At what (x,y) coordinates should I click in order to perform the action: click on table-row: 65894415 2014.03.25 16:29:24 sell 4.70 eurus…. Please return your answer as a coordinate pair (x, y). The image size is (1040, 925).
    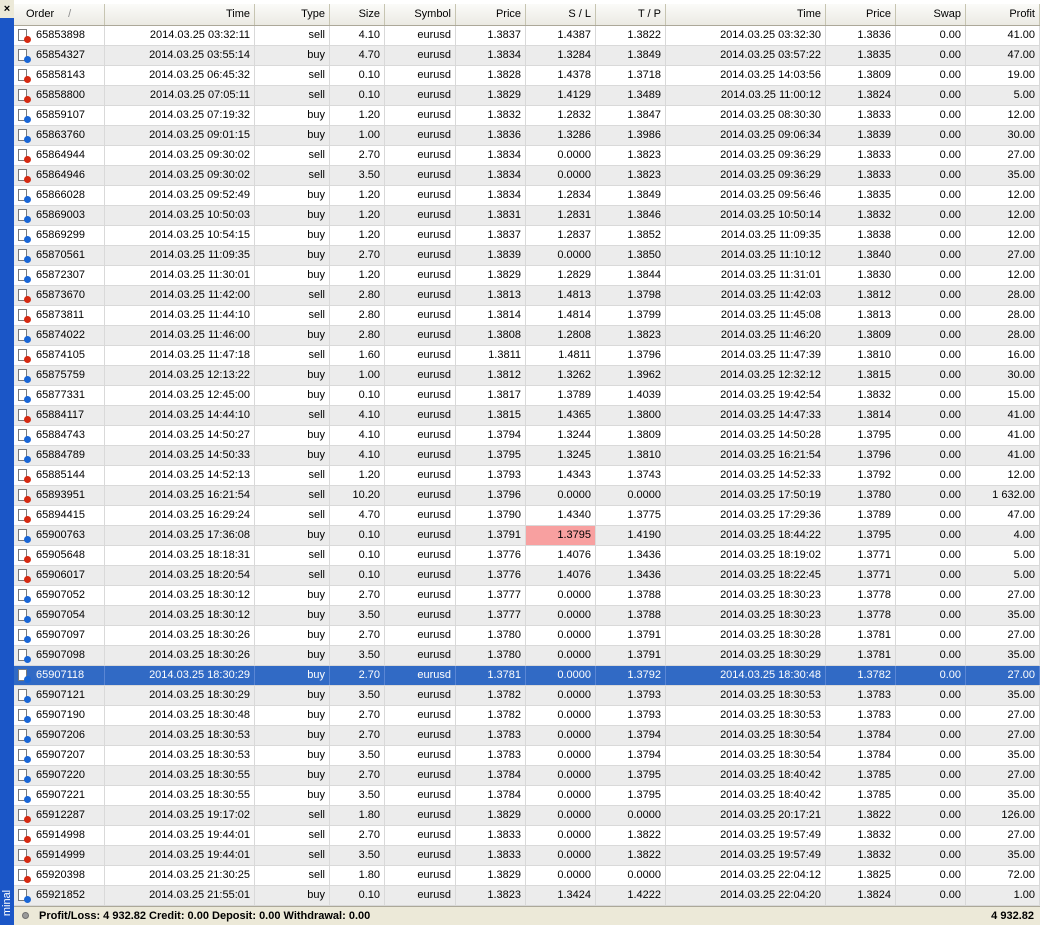
    Looking at the image, I should click on (527, 516).